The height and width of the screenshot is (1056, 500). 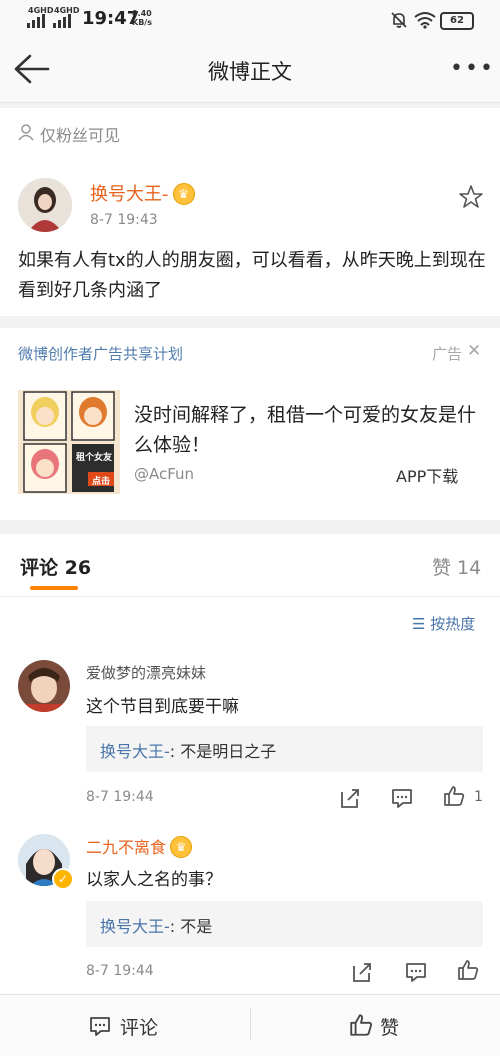 I want to click on bottom-divider, so click(x=250, y=1024).